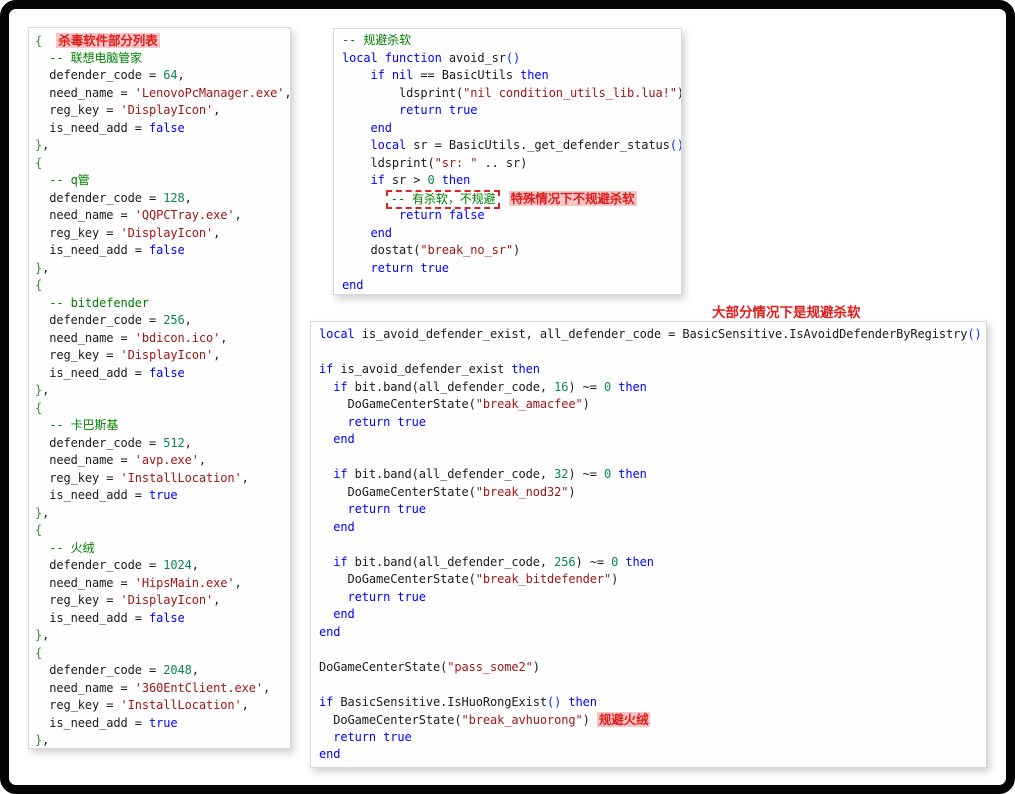 The height and width of the screenshot is (794, 1015). Describe the element at coordinates (113, 197) in the screenshot. I see `code-line: defender_code = 128,` at that location.